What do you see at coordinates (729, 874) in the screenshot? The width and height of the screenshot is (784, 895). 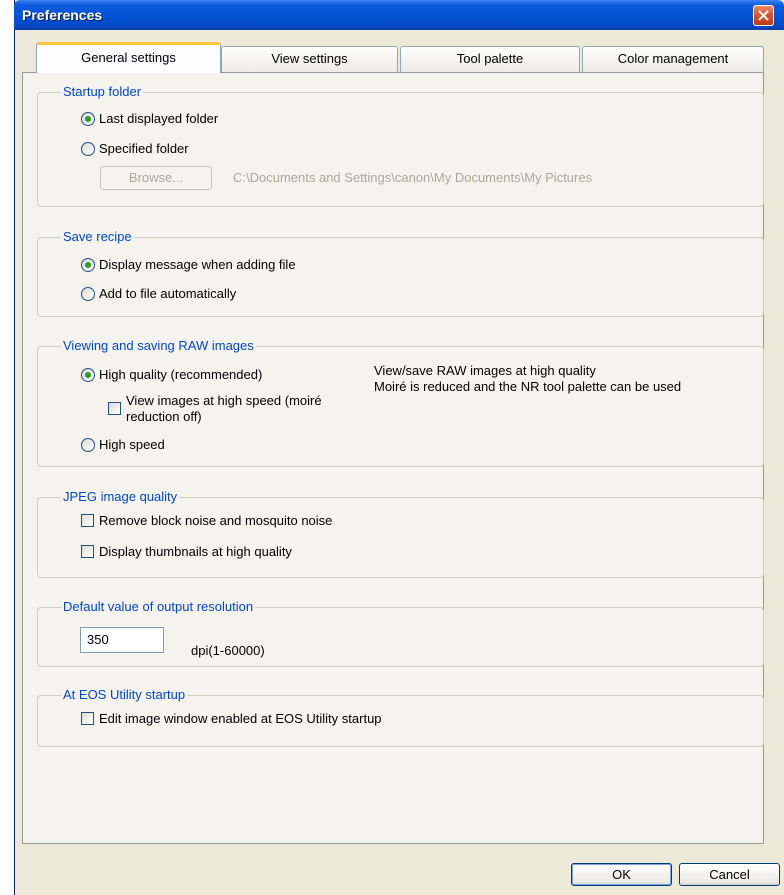 I see `cancel-button: Cancel` at bounding box center [729, 874].